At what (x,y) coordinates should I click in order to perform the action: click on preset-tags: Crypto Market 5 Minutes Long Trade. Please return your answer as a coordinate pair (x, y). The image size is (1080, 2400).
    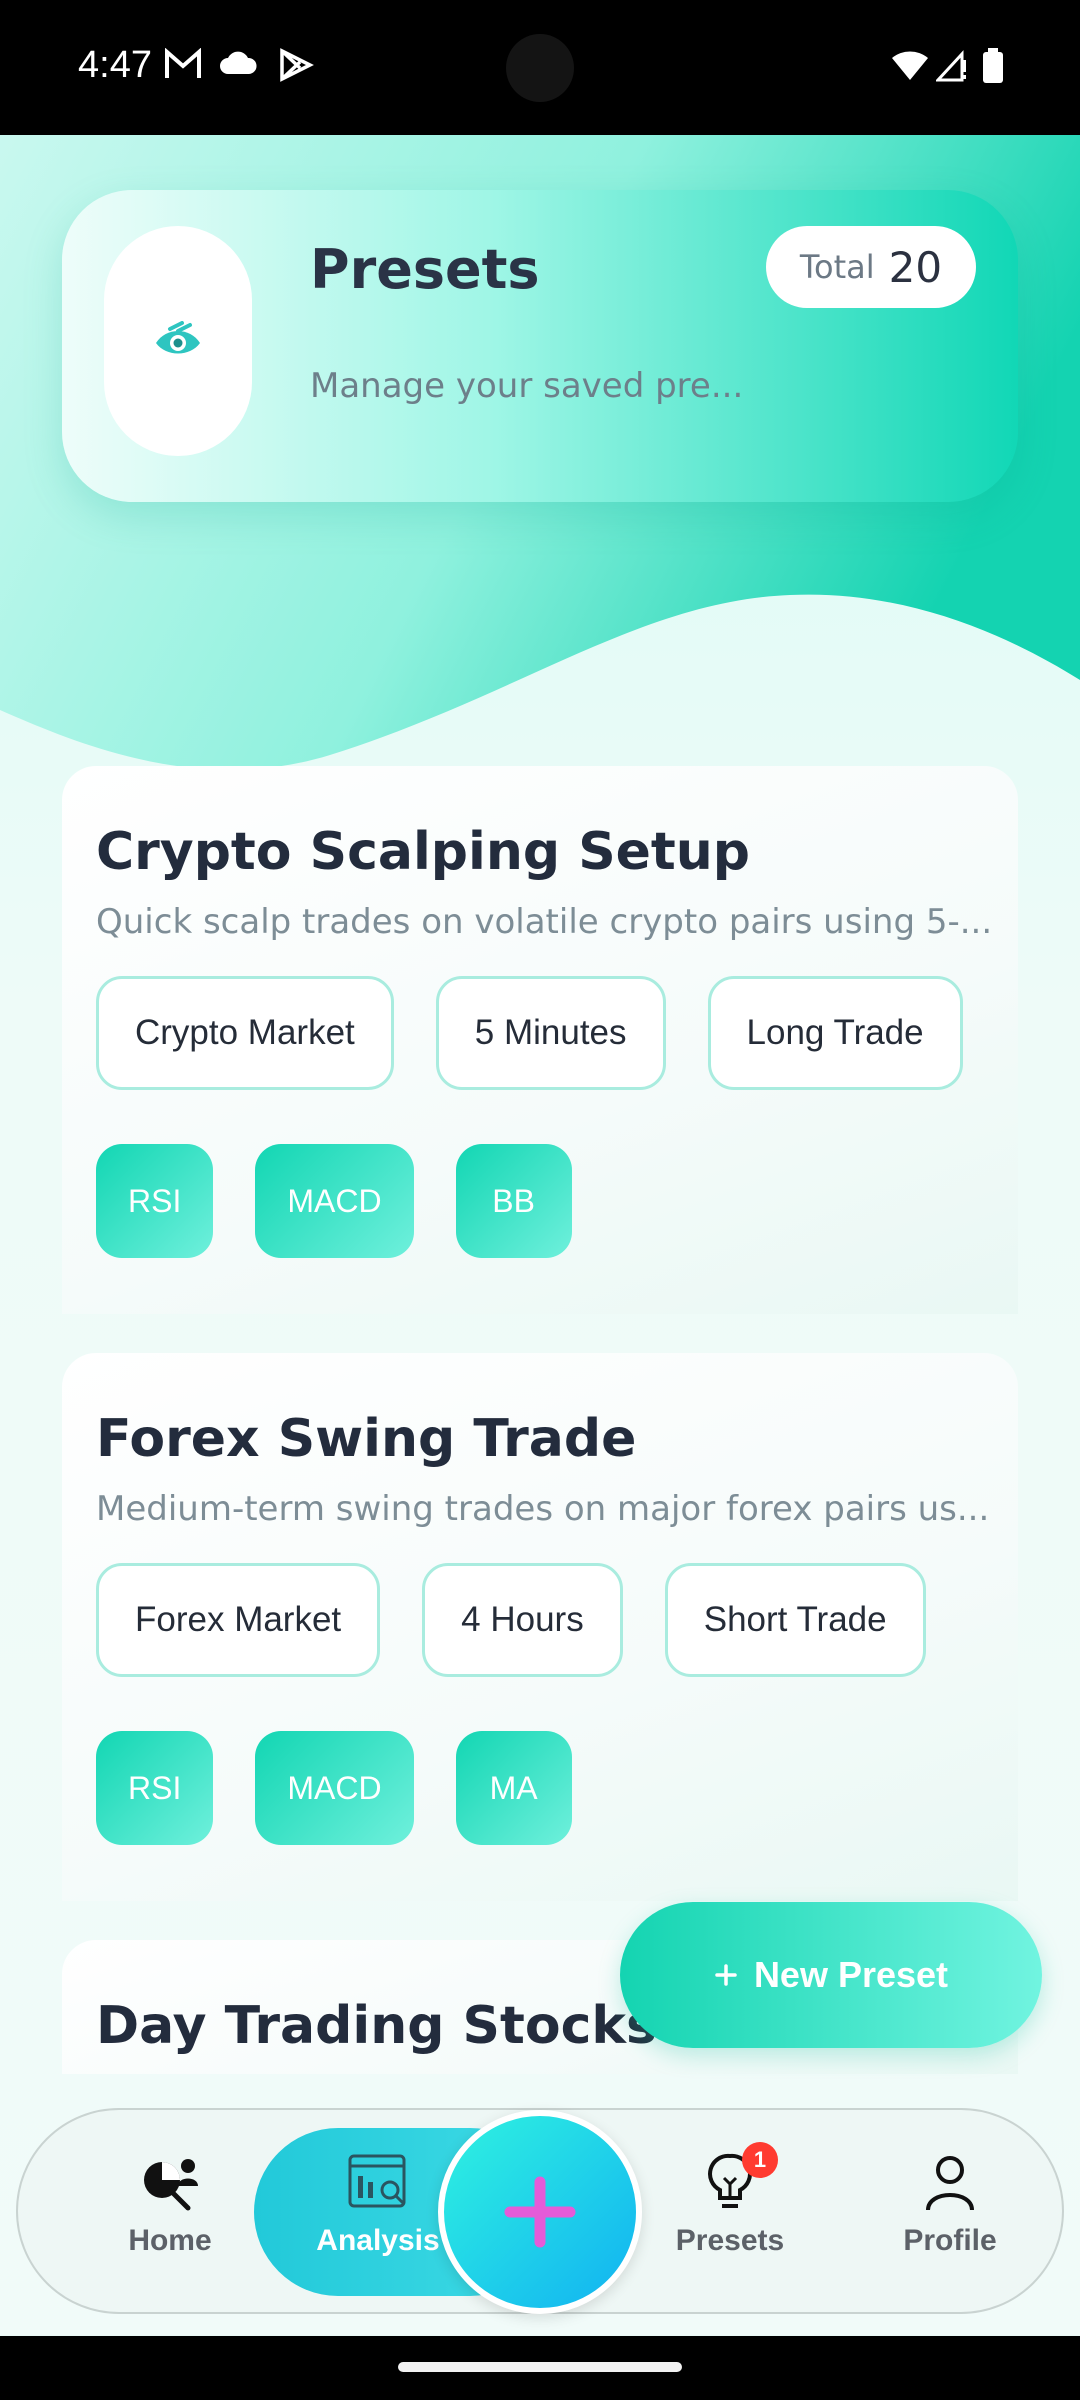
    Looking at the image, I should click on (529, 1033).